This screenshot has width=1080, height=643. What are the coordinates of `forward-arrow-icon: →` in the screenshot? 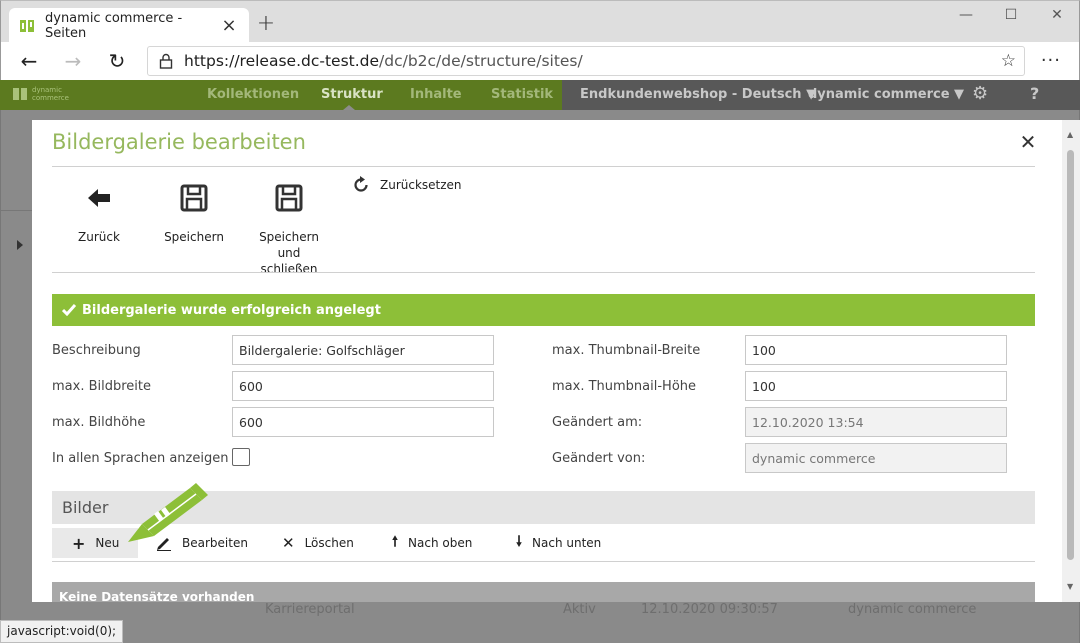 It's located at (73, 61).